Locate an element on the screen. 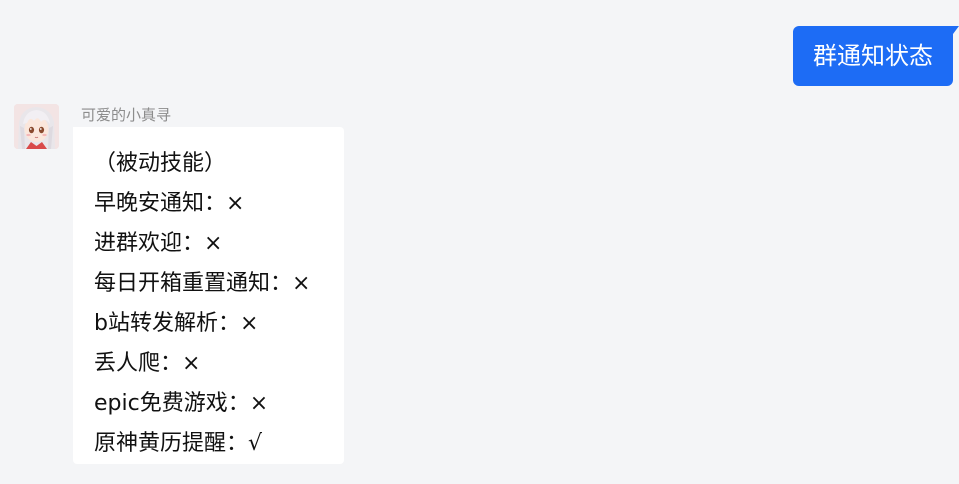 The width and height of the screenshot is (959, 484). message-line: 丢人爬：× is located at coordinates (147, 363).